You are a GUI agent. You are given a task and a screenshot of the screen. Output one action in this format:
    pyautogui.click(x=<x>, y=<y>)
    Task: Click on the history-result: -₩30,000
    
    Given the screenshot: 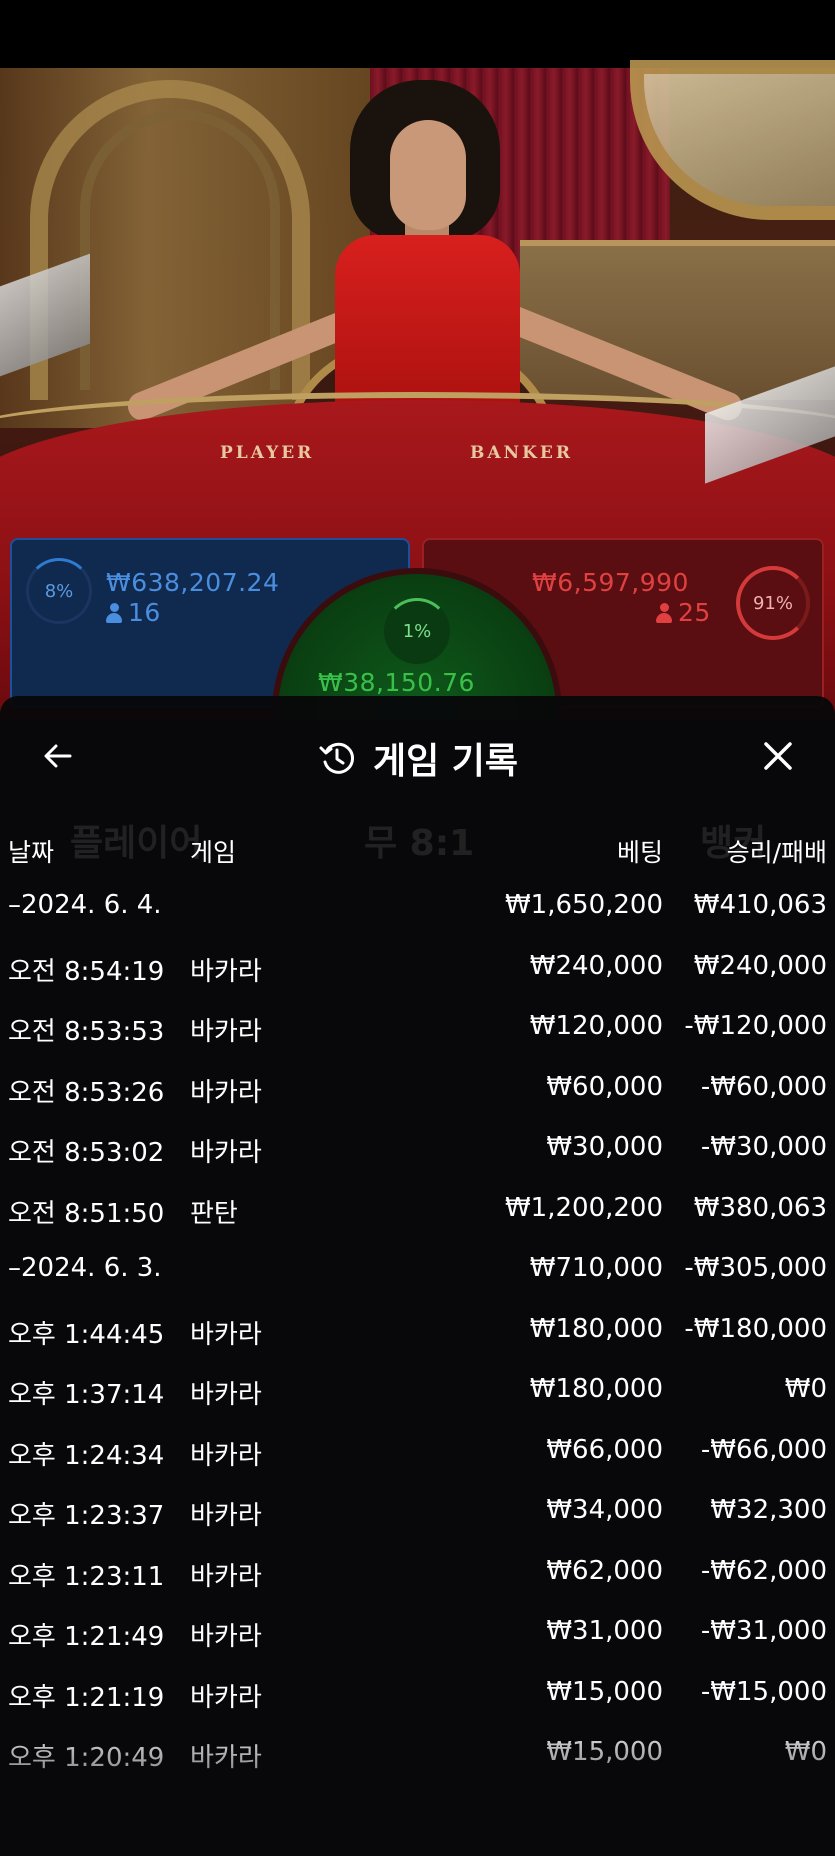 What is the action you would take?
    pyautogui.click(x=763, y=1147)
    